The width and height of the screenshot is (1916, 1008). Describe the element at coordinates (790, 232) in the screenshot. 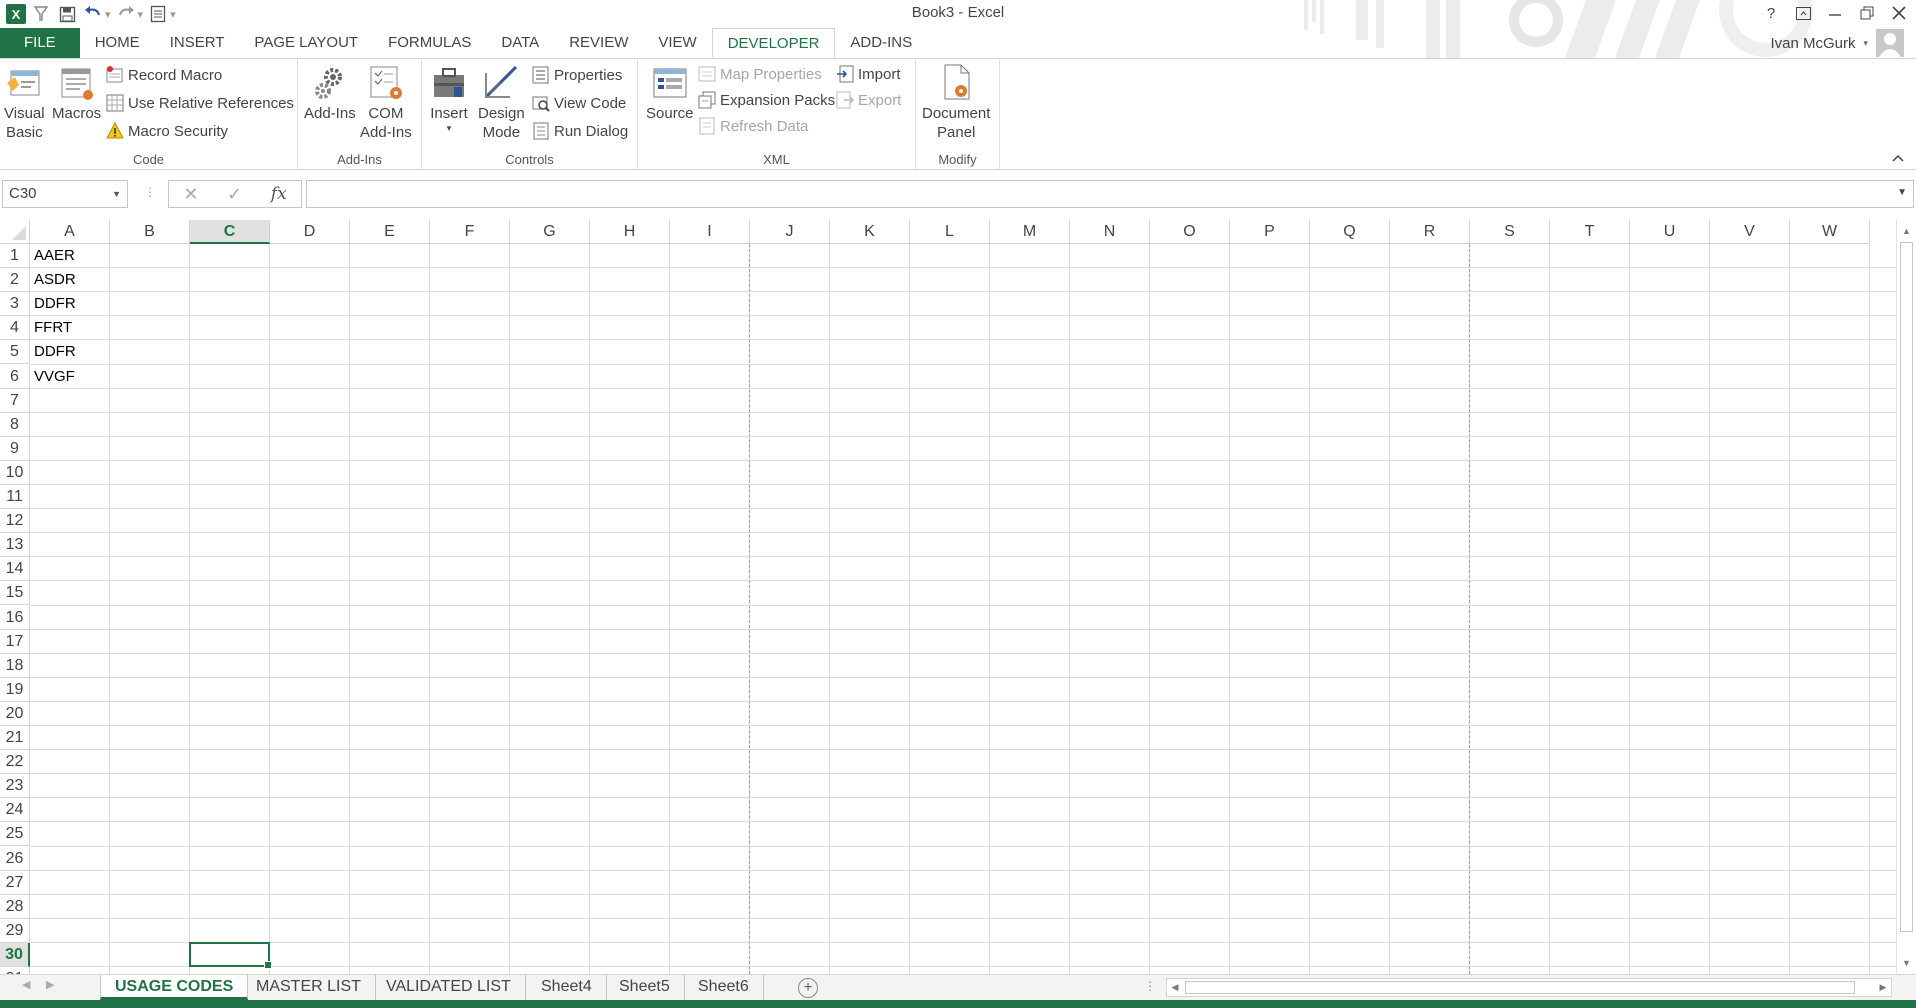

I see `column-header-j: J` at that location.